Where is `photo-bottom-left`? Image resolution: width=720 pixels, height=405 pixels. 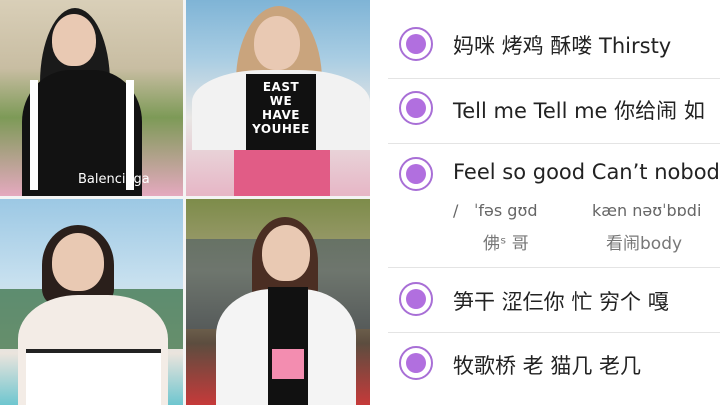 photo-bottom-left is located at coordinates (91, 302).